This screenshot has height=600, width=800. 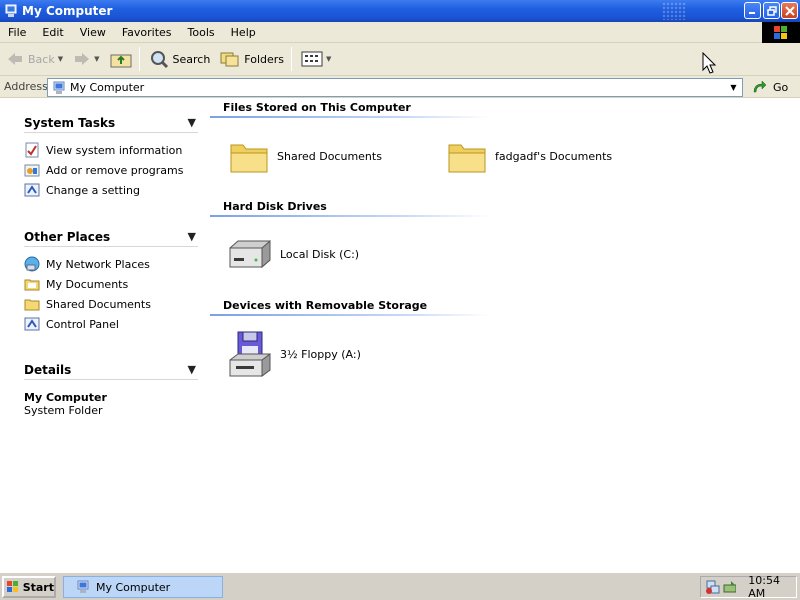 What do you see at coordinates (147, 32) in the screenshot?
I see `menu-favorites: Favorites` at bounding box center [147, 32].